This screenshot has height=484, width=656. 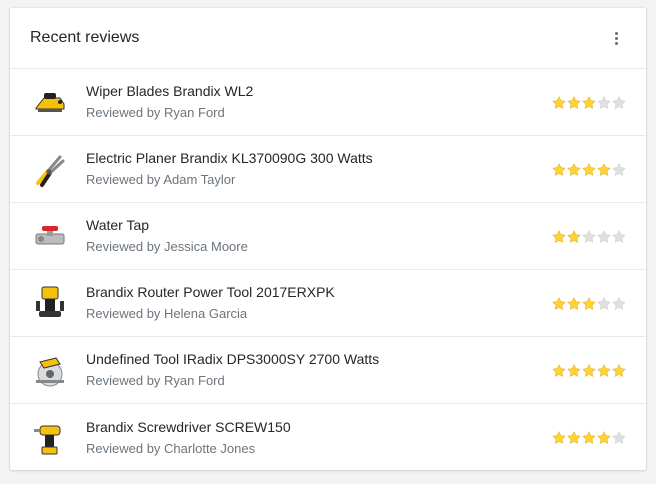 What do you see at coordinates (313, 91) in the screenshot?
I see `product-name: Wiper Blades Brandix WL2` at bounding box center [313, 91].